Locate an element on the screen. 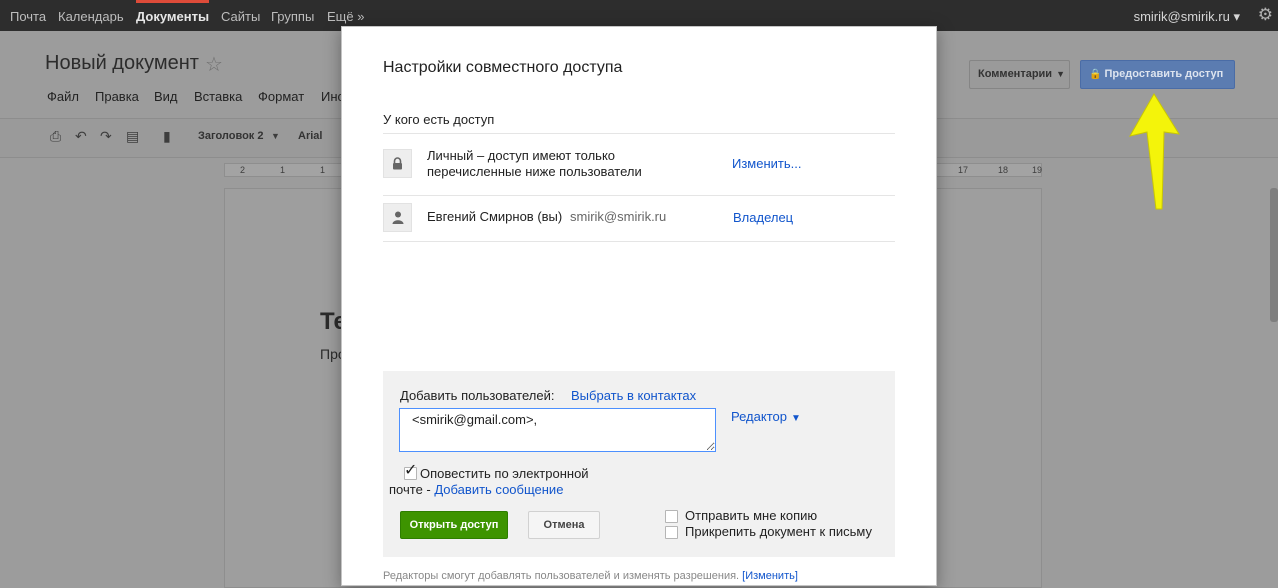  menu-insert: Вставка is located at coordinates (218, 96).